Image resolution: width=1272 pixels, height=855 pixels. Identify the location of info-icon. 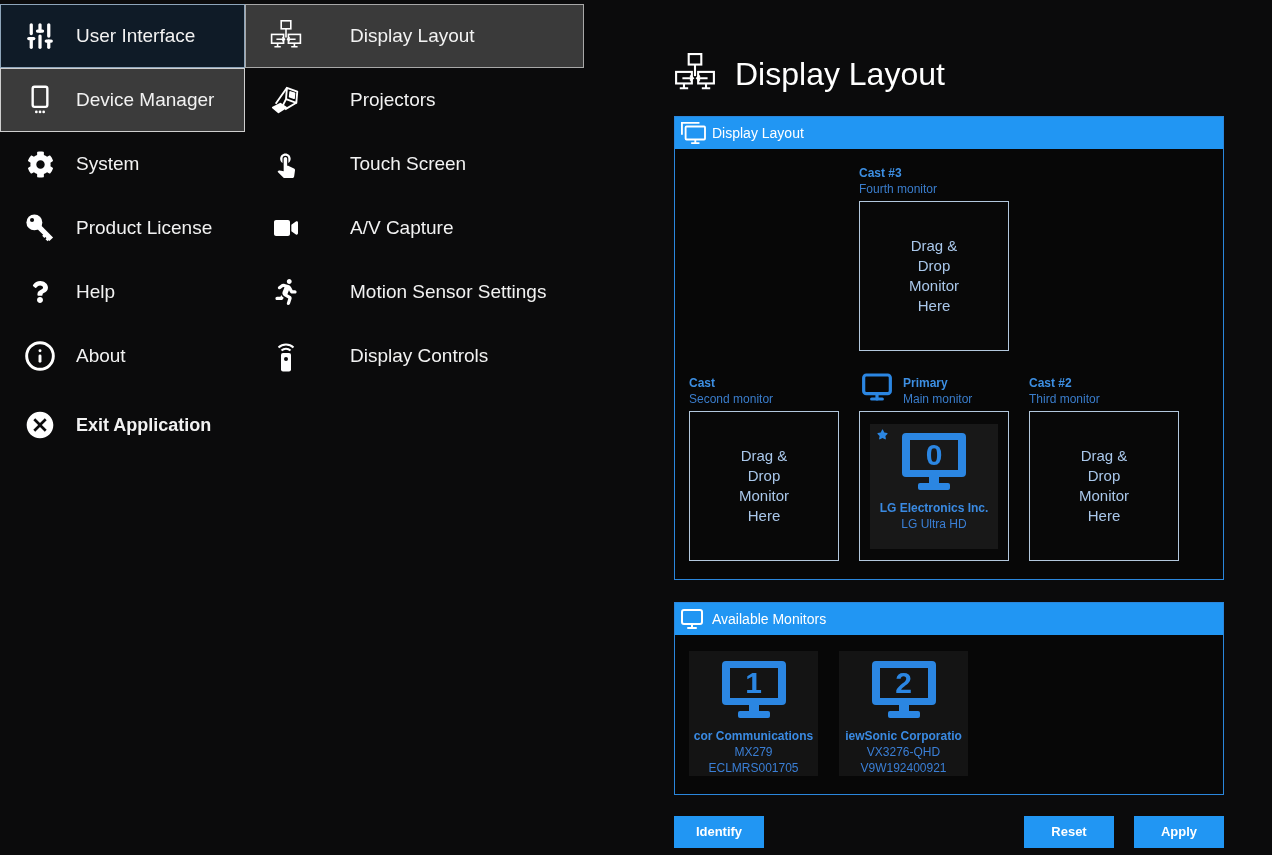
(40, 356).